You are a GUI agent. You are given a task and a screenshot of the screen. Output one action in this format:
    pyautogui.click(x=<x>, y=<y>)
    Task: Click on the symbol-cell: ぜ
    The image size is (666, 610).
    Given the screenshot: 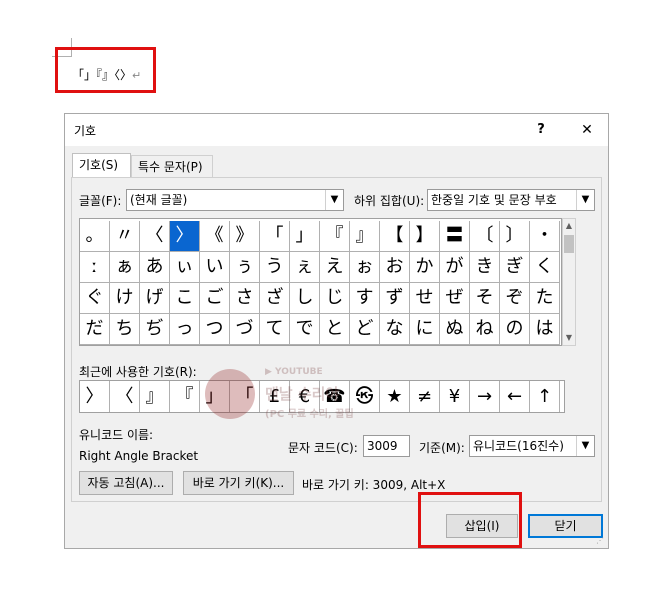 What is the action you would take?
    pyautogui.click(x=455, y=298)
    